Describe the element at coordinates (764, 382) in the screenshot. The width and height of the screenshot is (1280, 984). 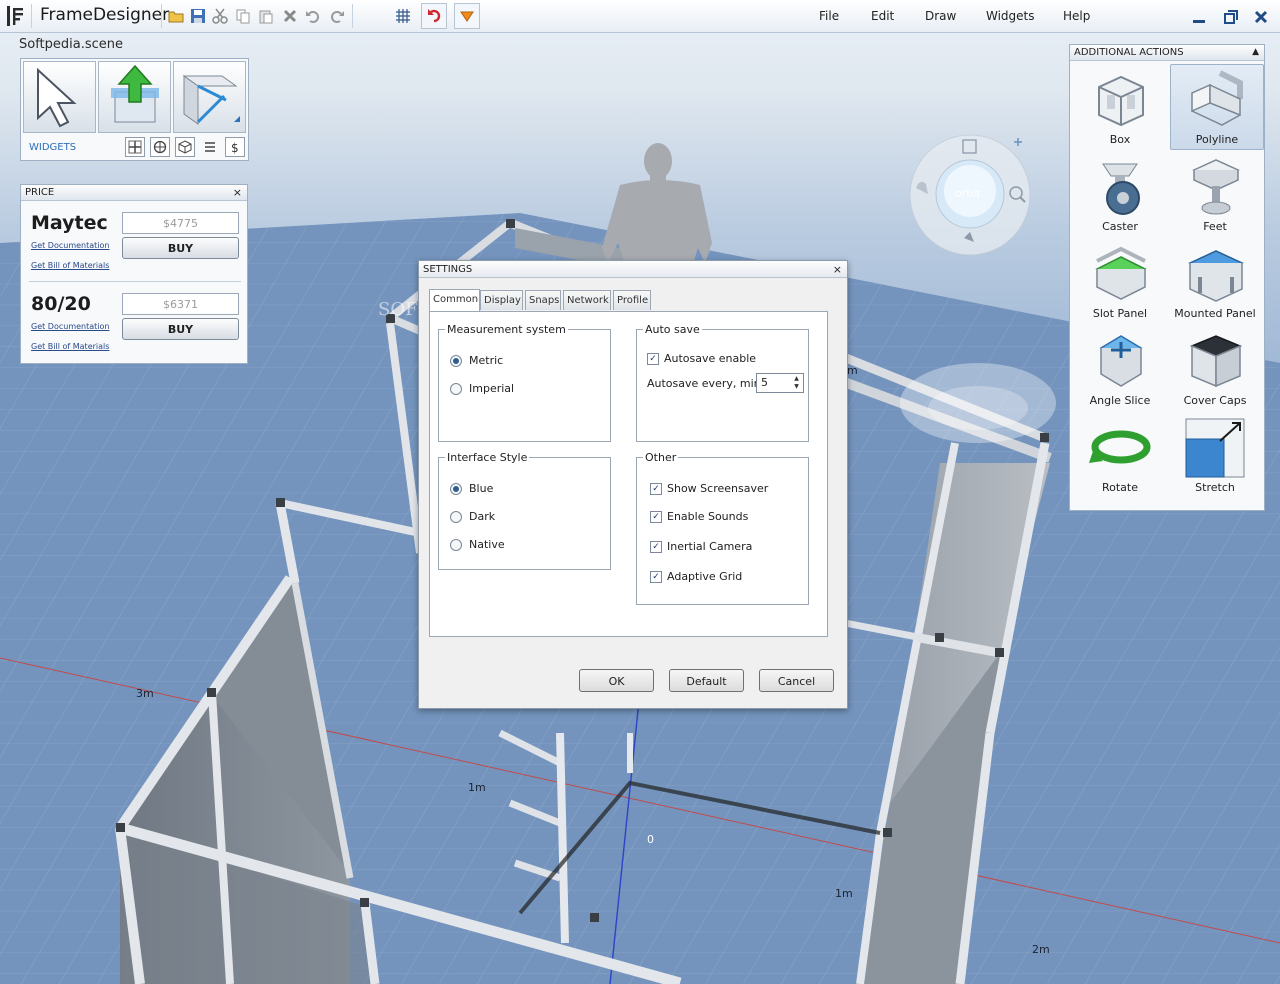
I see `autosave-interval-value: 5` at that location.